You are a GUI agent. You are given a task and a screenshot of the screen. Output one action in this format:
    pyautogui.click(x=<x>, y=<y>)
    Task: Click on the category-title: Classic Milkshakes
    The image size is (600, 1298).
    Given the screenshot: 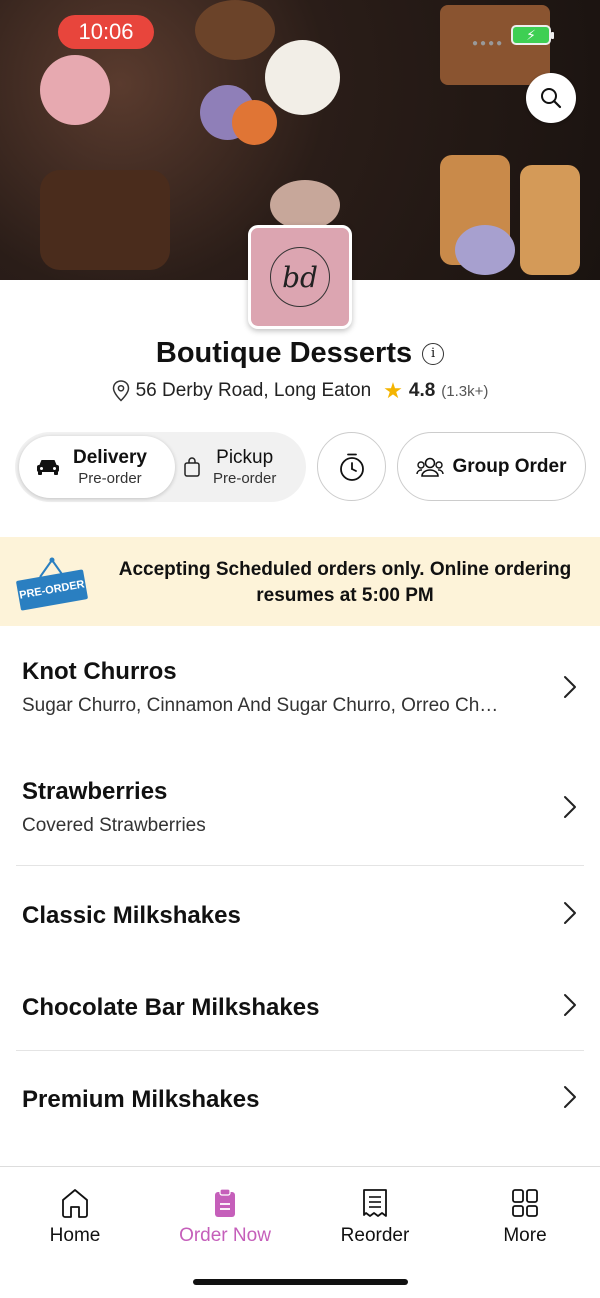 What is the action you would take?
    pyautogui.click(x=131, y=915)
    